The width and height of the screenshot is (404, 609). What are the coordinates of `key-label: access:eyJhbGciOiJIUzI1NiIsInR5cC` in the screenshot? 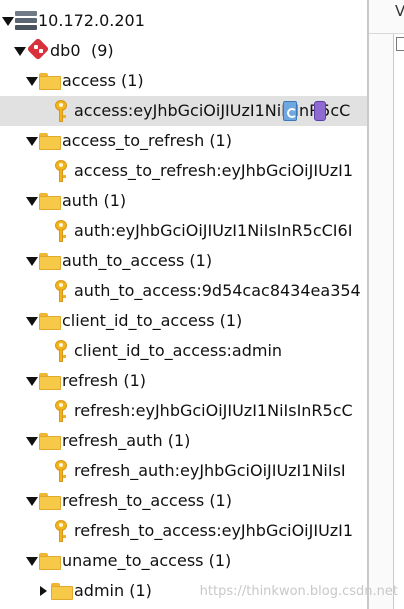 It's located at (212, 110).